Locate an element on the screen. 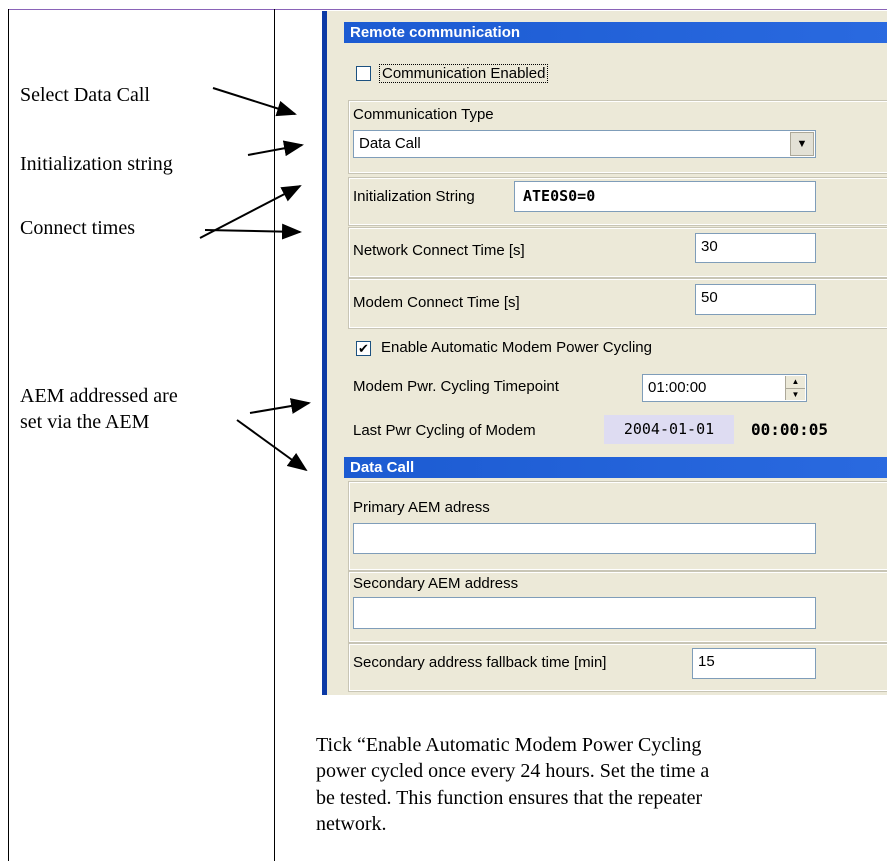 The width and height of the screenshot is (887, 861). network-connect-time-label: Network Connect Time [s] is located at coordinates (439, 250).